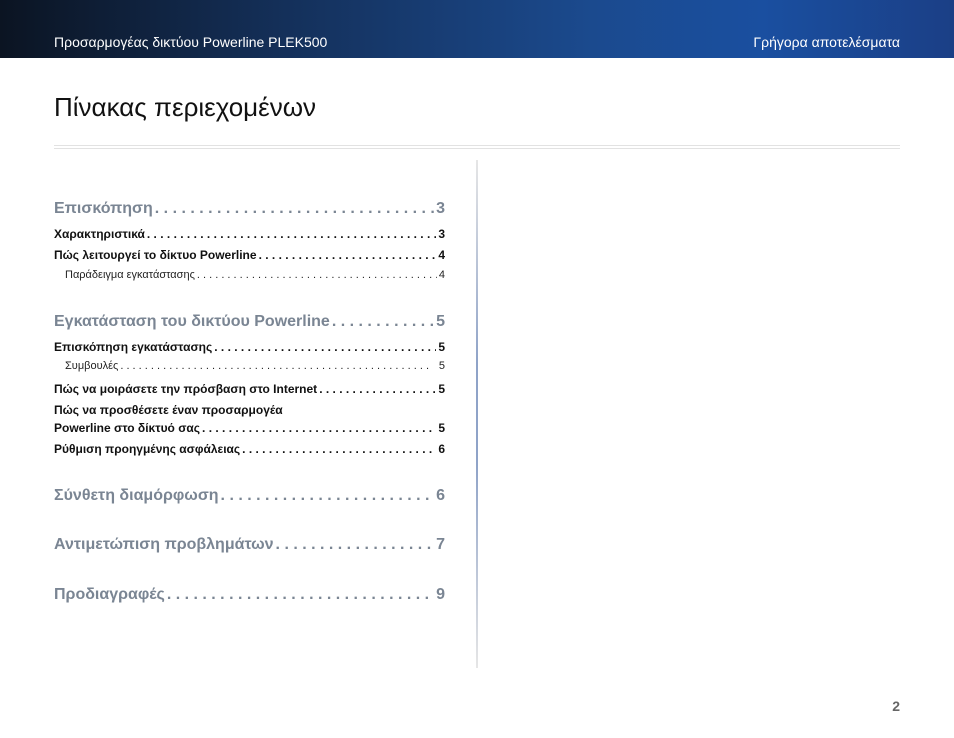  Describe the element at coordinates (109, 594) in the screenshot. I see `toc-entry-label: Προδιαγραφές` at that location.